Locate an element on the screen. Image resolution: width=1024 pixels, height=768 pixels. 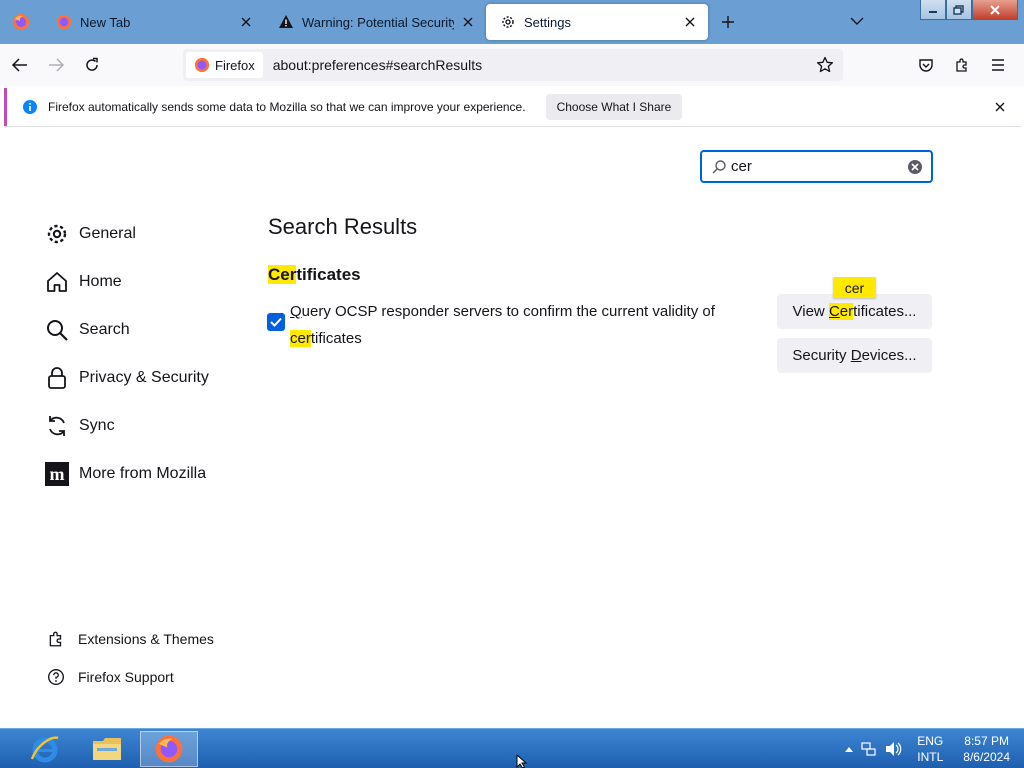
search-highlight: cer is located at coordinates (300, 338).